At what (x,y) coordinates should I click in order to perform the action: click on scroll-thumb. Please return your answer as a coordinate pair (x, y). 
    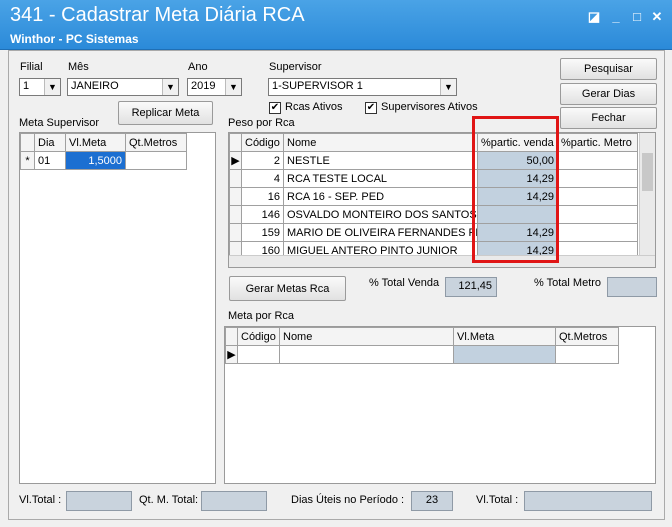
    Looking at the image, I should click on (647, 172).